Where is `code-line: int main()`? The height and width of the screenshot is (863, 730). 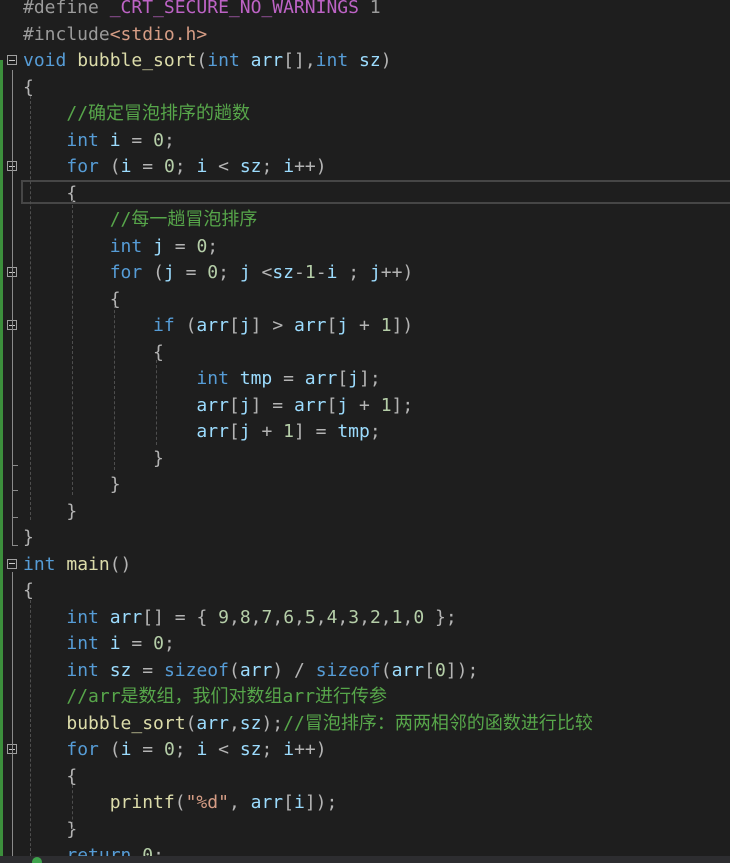 code-line: int main() is located at coordinates (365, 565).